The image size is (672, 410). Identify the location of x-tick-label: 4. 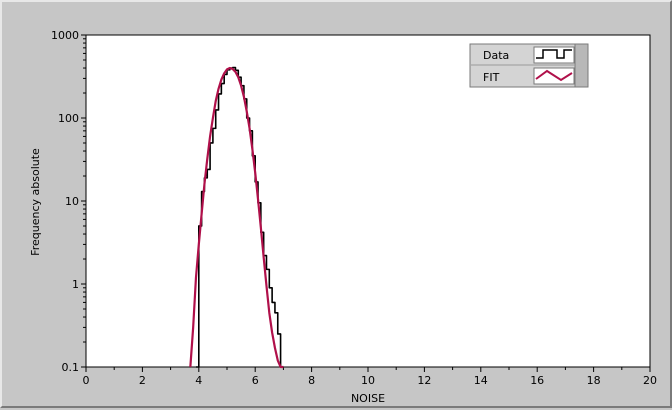
(198, 380).